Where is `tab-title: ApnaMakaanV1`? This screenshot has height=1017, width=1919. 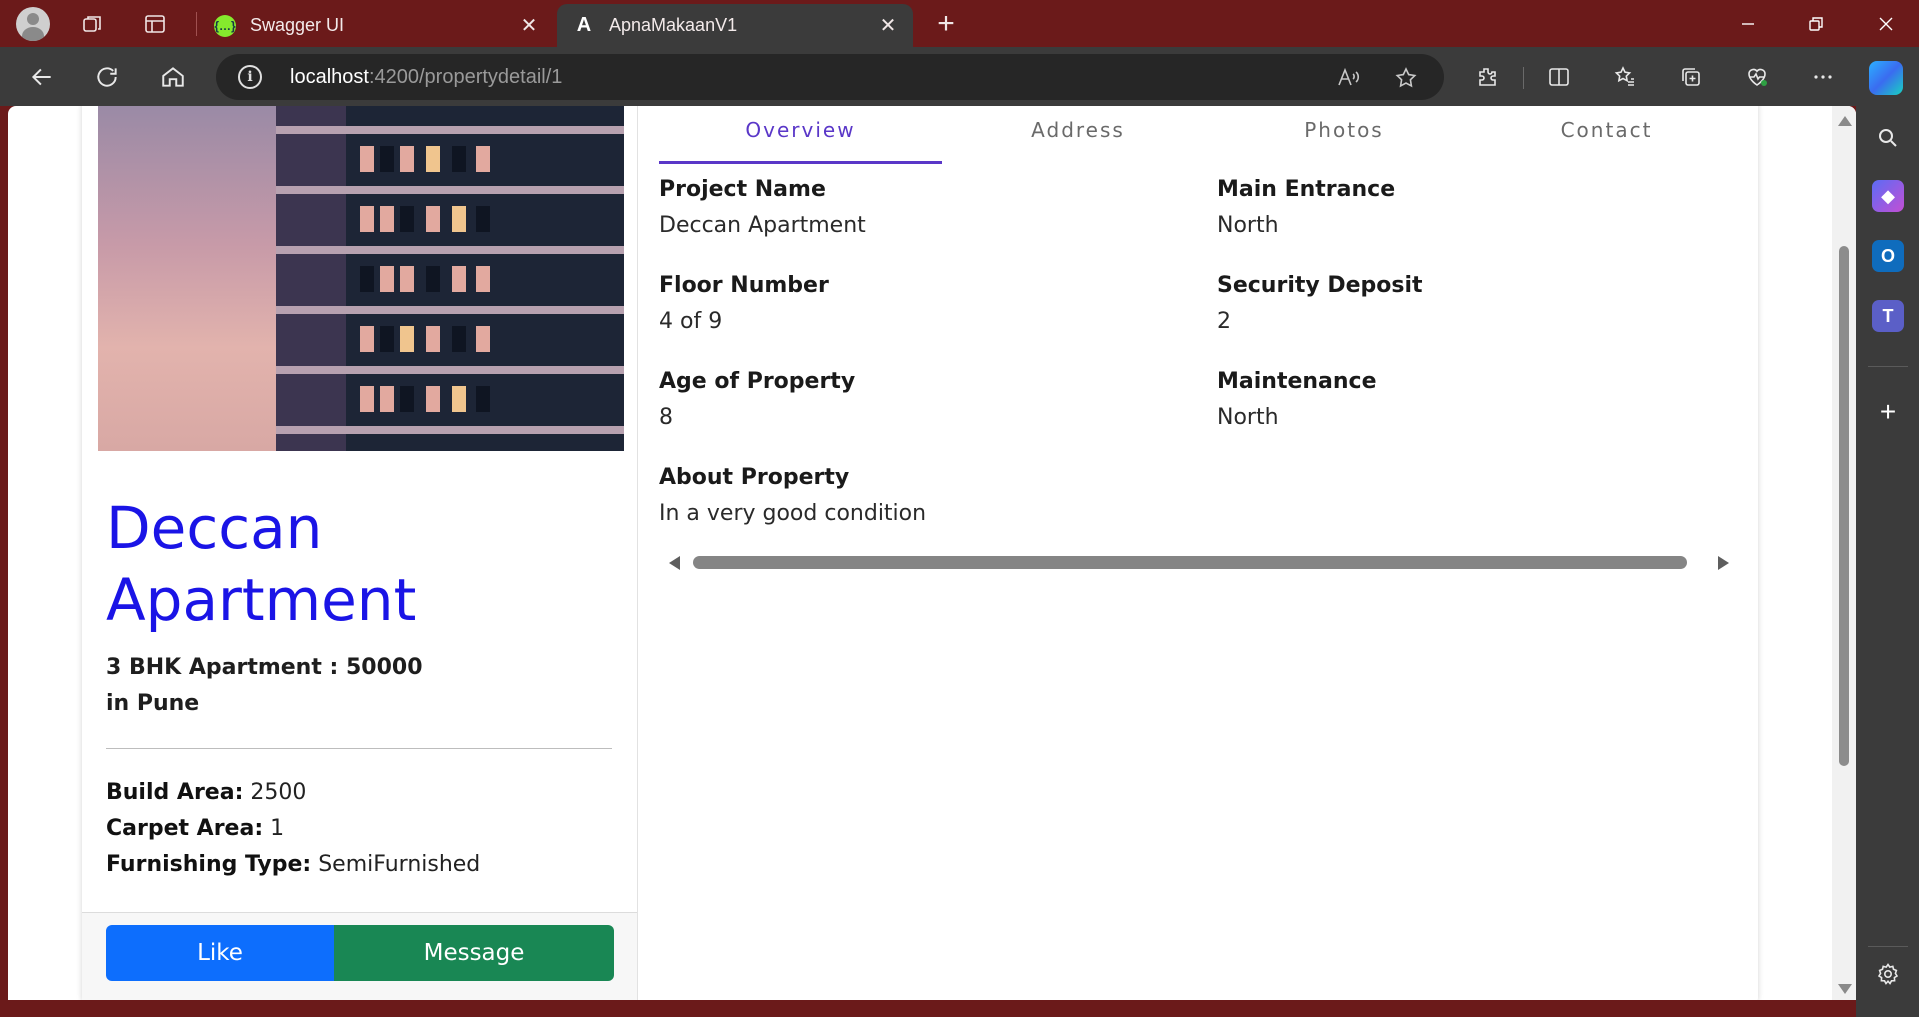
tab-title: ApnaMakaanV1 is located at coordinates (673, 25).